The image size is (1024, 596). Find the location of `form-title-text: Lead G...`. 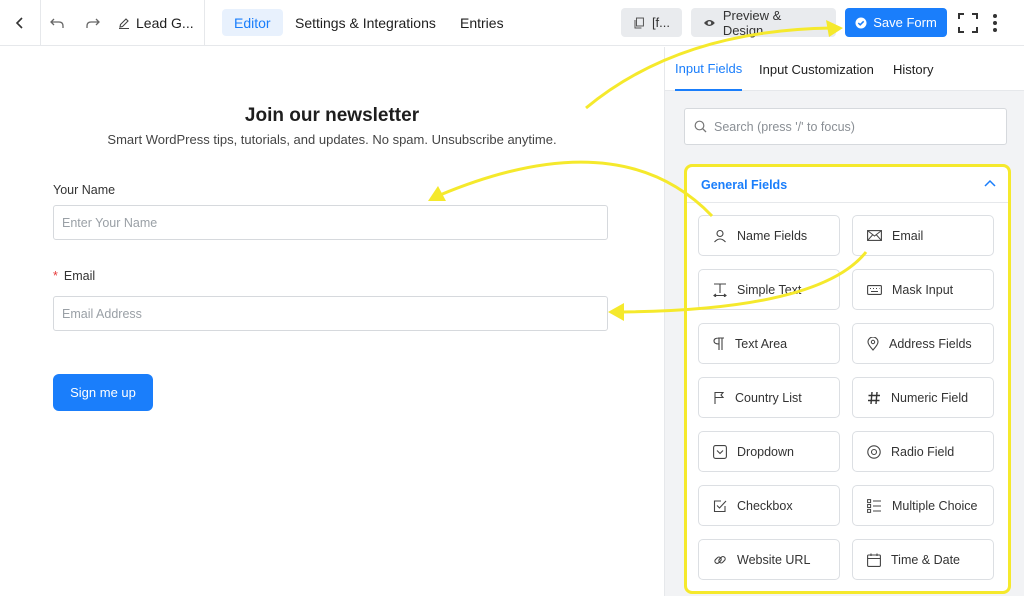

form-title-text: Lead G... is located at coordinates (165, 23).